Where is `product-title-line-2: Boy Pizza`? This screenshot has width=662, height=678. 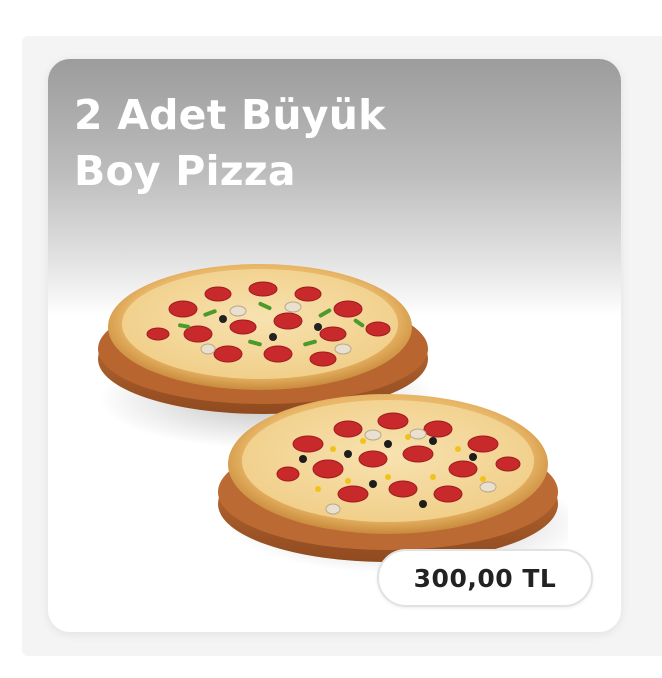
product-title-line-2: Boy Pizza is located at coordinates (185, 171).